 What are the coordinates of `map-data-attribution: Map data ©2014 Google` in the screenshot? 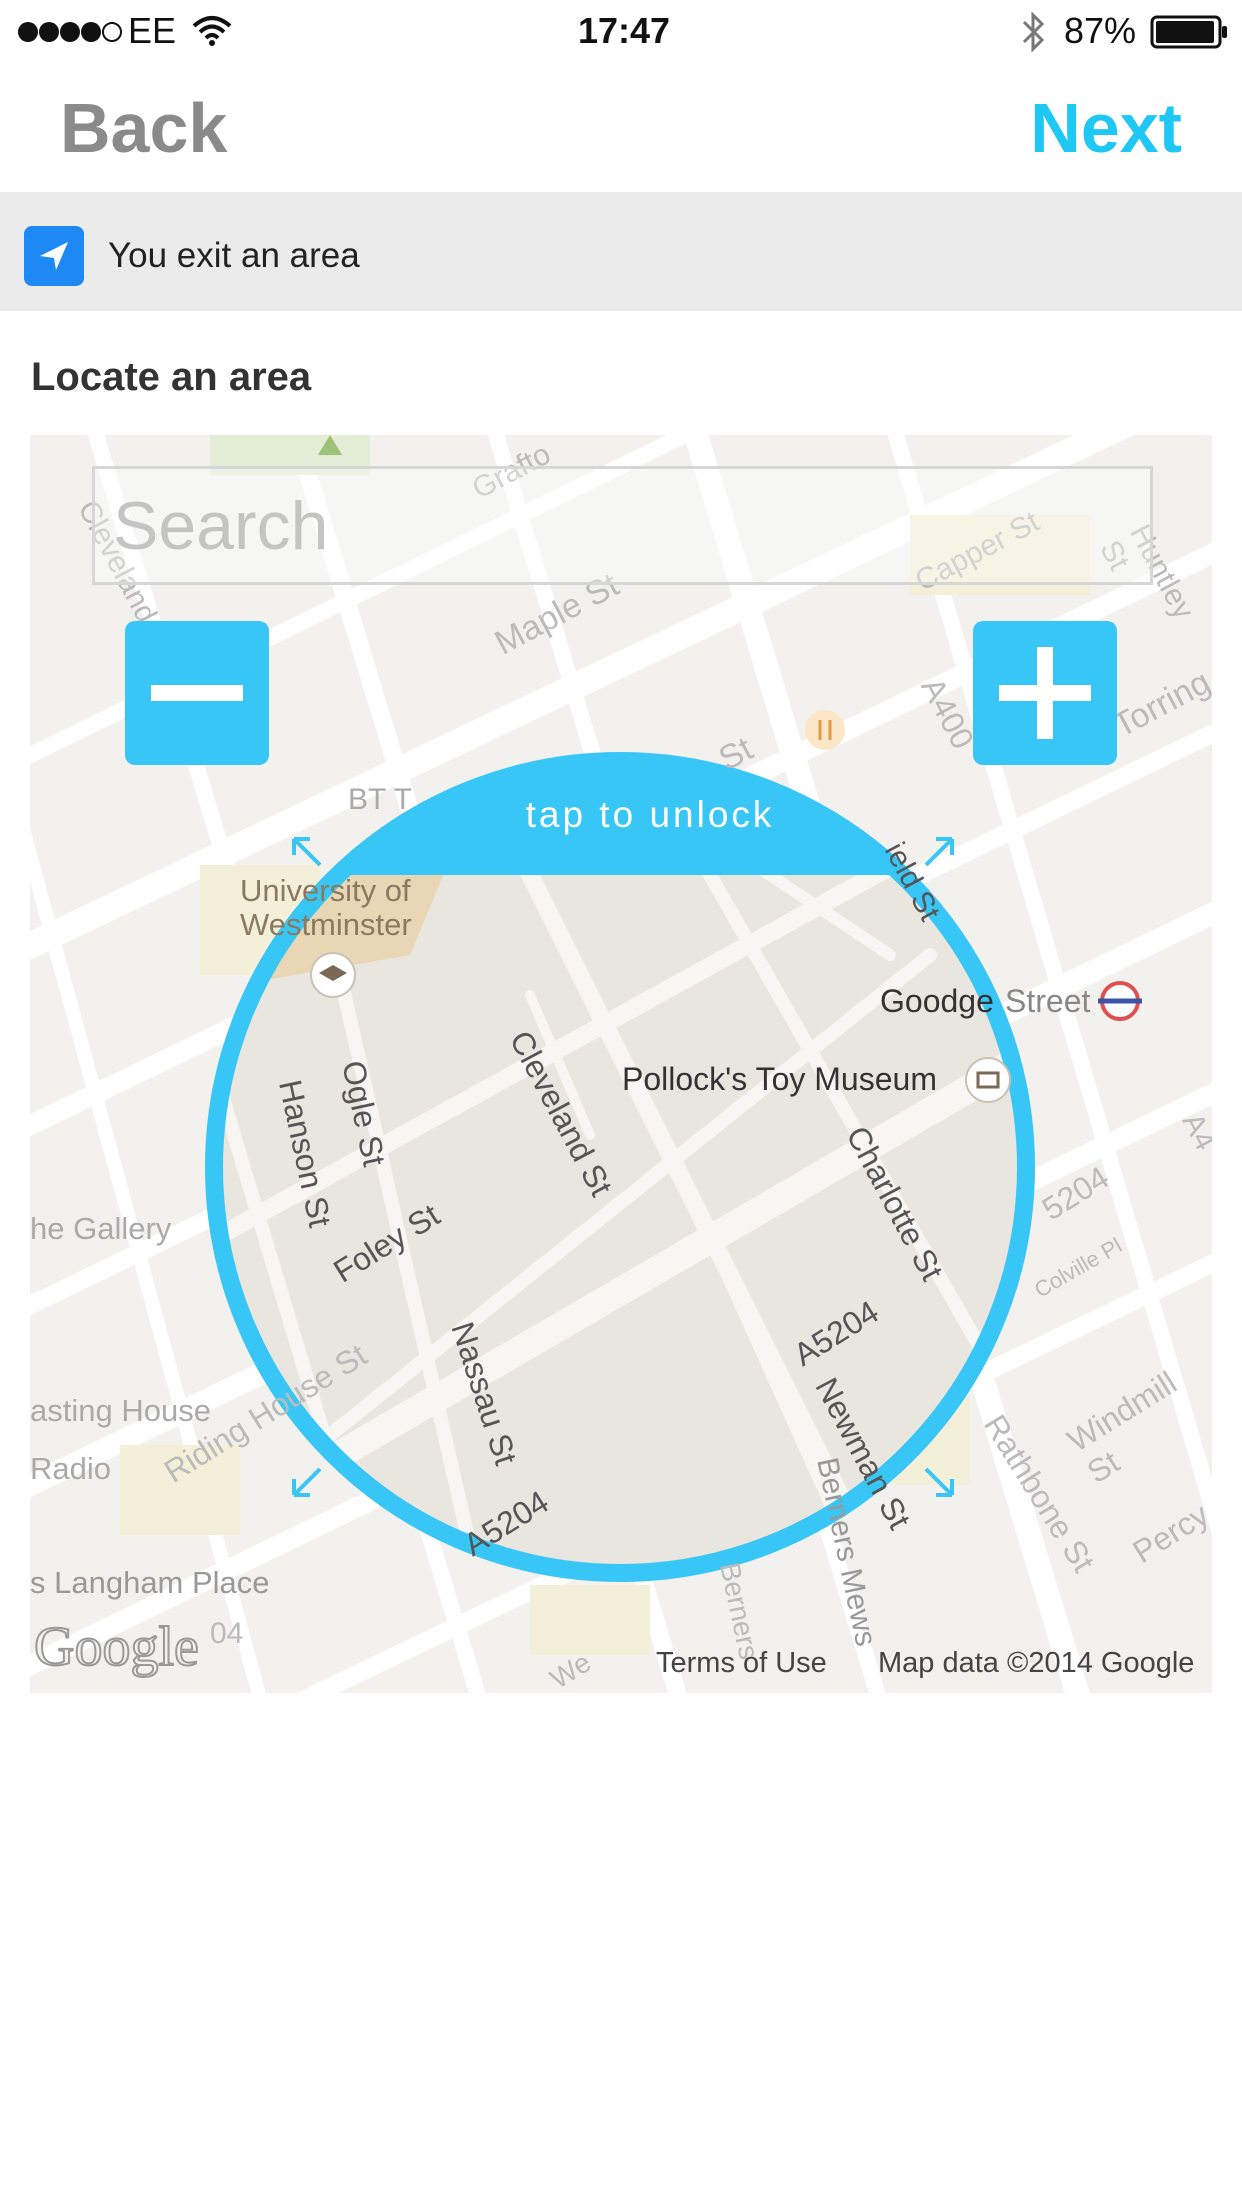 It's located at (1036, 1663).